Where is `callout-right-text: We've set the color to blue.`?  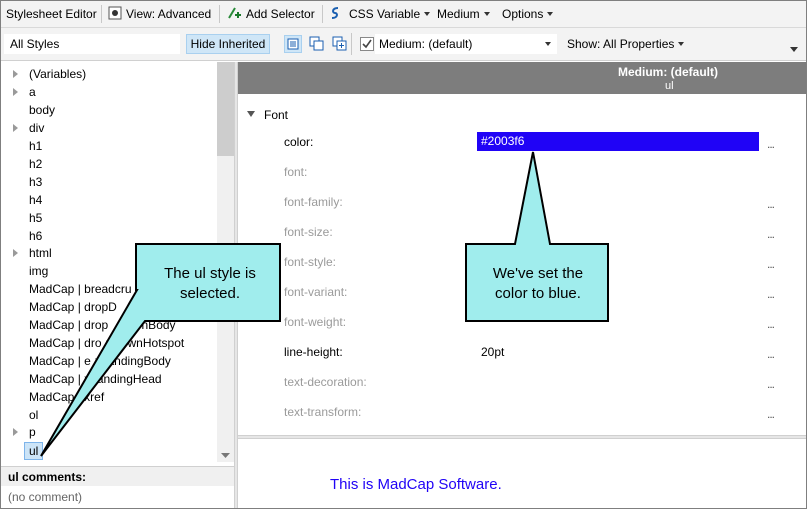 callout-right-text: We've set the color to blue. is located at coordinates (538, 283).